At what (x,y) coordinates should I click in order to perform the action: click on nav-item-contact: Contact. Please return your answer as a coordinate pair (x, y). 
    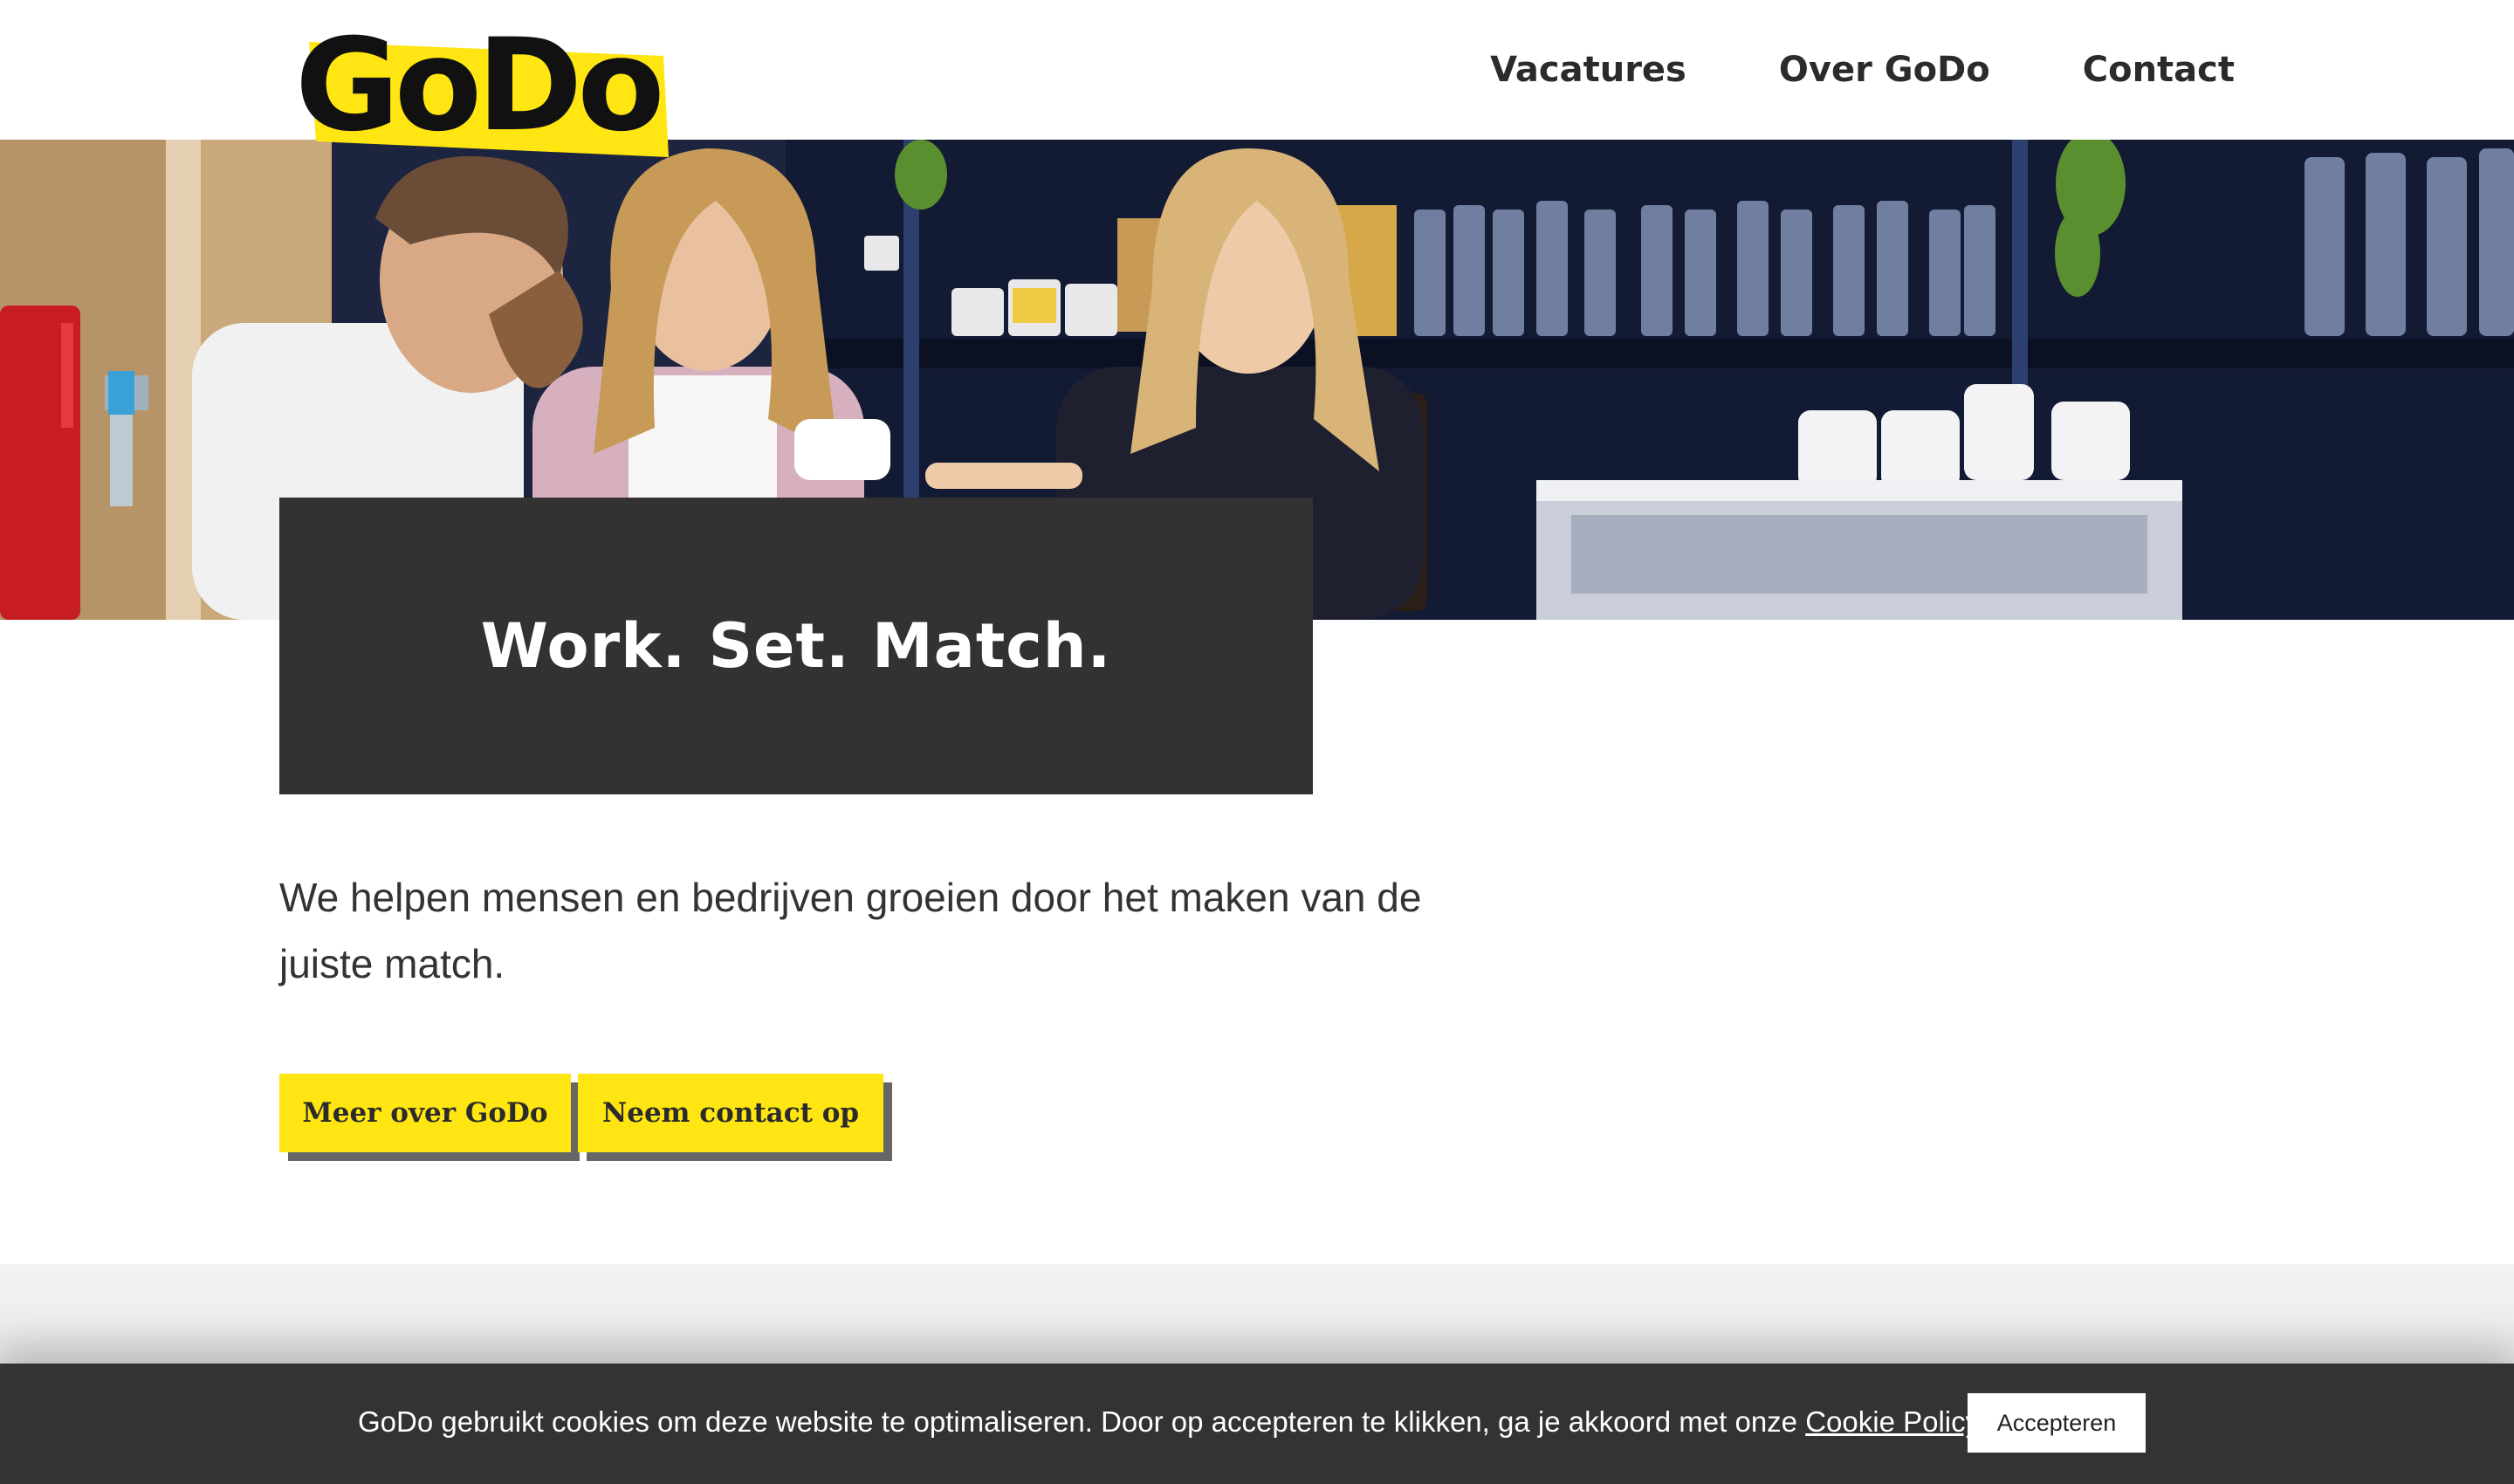
    Looking at the image, I should click on (2159, 69).